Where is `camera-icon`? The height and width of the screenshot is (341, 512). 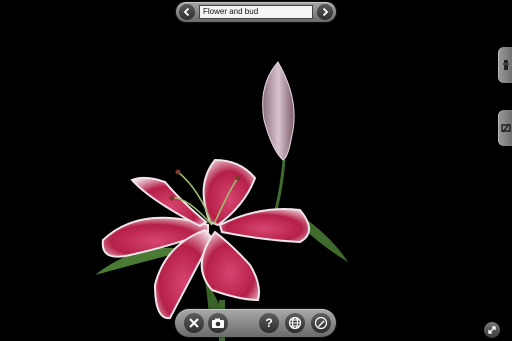 camera-icon is located at coordinates (218, 323).